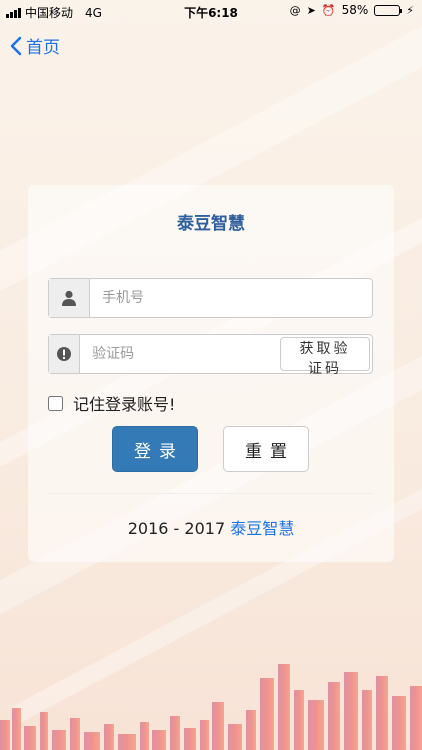 Image resolution: width=422 pixels, height=750 pixels. I want to click on rotation-lock-icon: @, so click(295, 10).